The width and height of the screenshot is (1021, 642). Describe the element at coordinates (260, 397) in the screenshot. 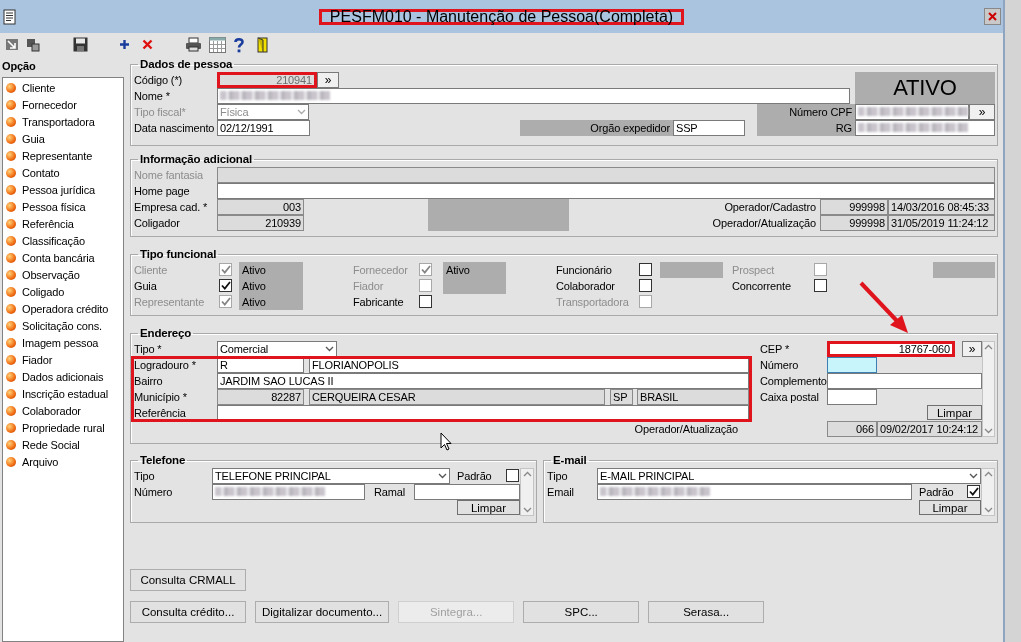

I see `text-field: 82287` at that location.